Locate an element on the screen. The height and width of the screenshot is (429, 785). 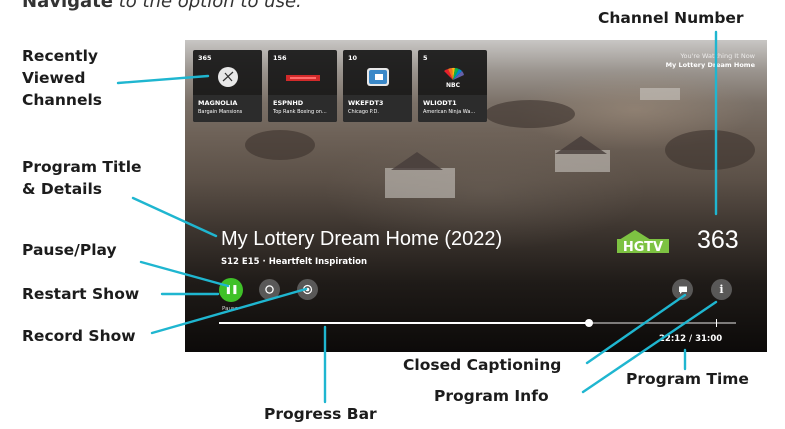
callout-recently-viewed is located at coordinates (163, 79).